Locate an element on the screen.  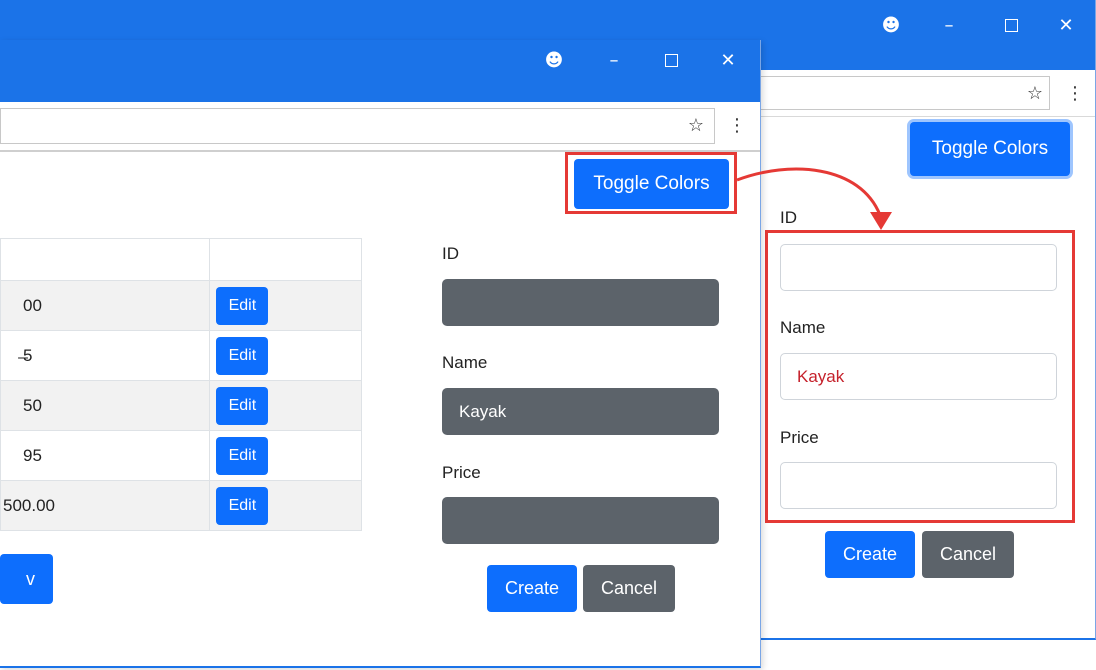
front-toolbar: ☆ ⋮ is located at coordinates (380, 127).